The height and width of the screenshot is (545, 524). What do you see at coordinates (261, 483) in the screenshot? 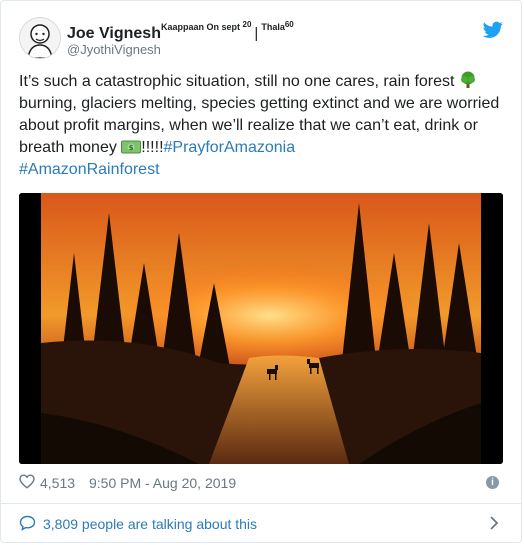
I see `tweet-meta: 4,513 9:50 PM - Aug 20, 2019 i` at bounding box center [261, 483].